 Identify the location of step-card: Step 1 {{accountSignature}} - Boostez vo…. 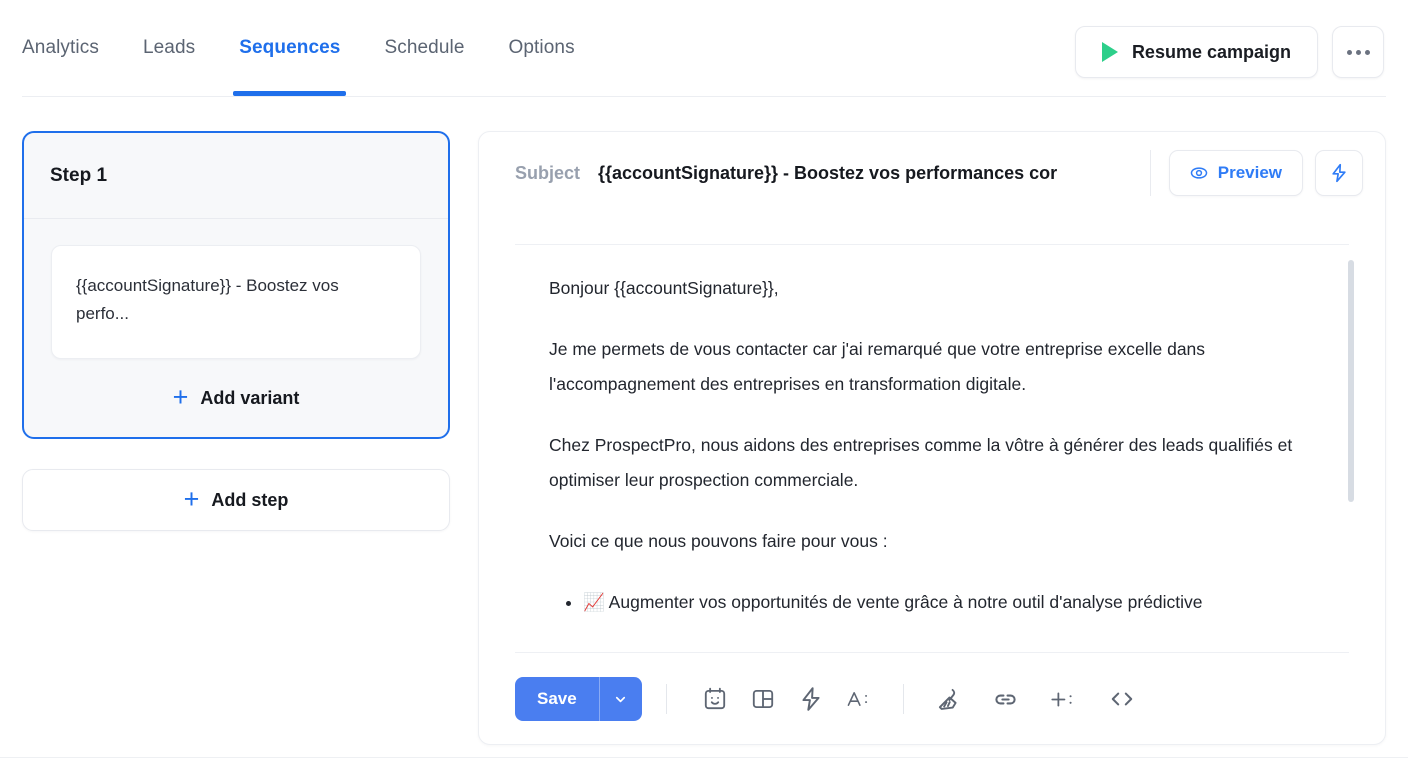
(236, 285).